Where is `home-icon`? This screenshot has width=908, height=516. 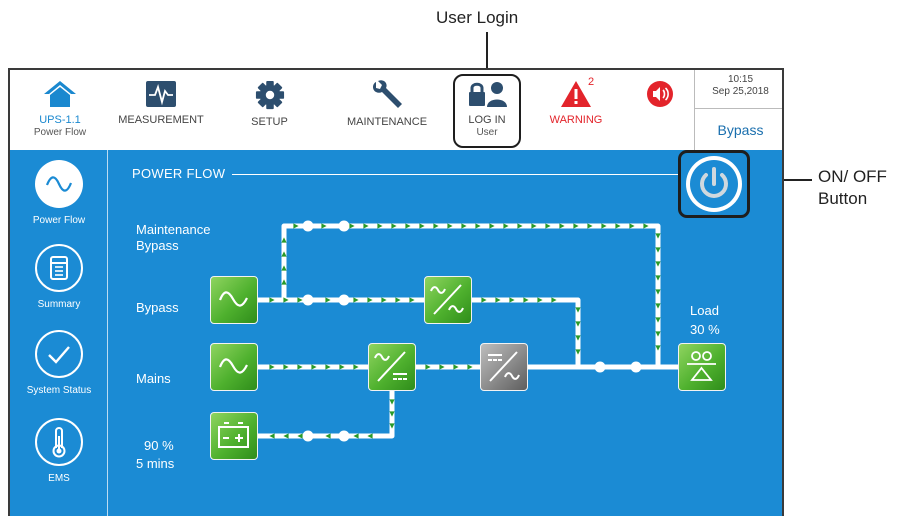
home-icon is located at coordinates (60, 94).